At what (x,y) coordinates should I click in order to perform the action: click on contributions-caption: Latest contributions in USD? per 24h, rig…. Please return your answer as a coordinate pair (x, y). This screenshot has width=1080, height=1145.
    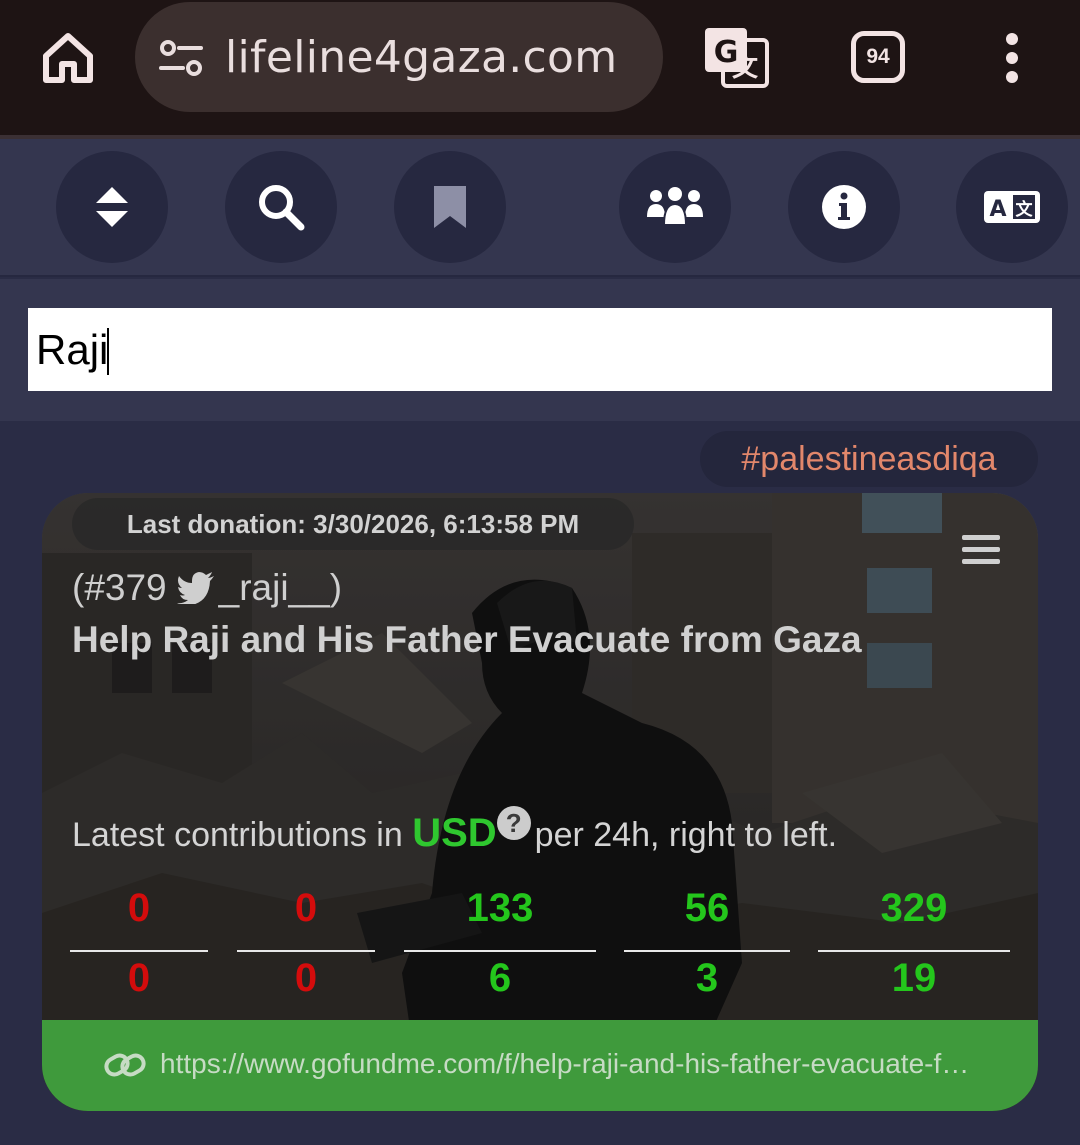
    Looking at the image, I should click on (454, 831).